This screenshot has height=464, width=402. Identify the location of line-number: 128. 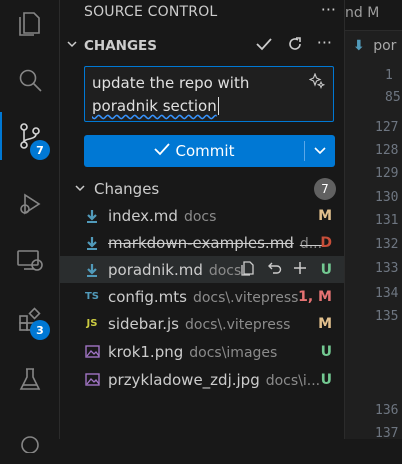
(387, 150).